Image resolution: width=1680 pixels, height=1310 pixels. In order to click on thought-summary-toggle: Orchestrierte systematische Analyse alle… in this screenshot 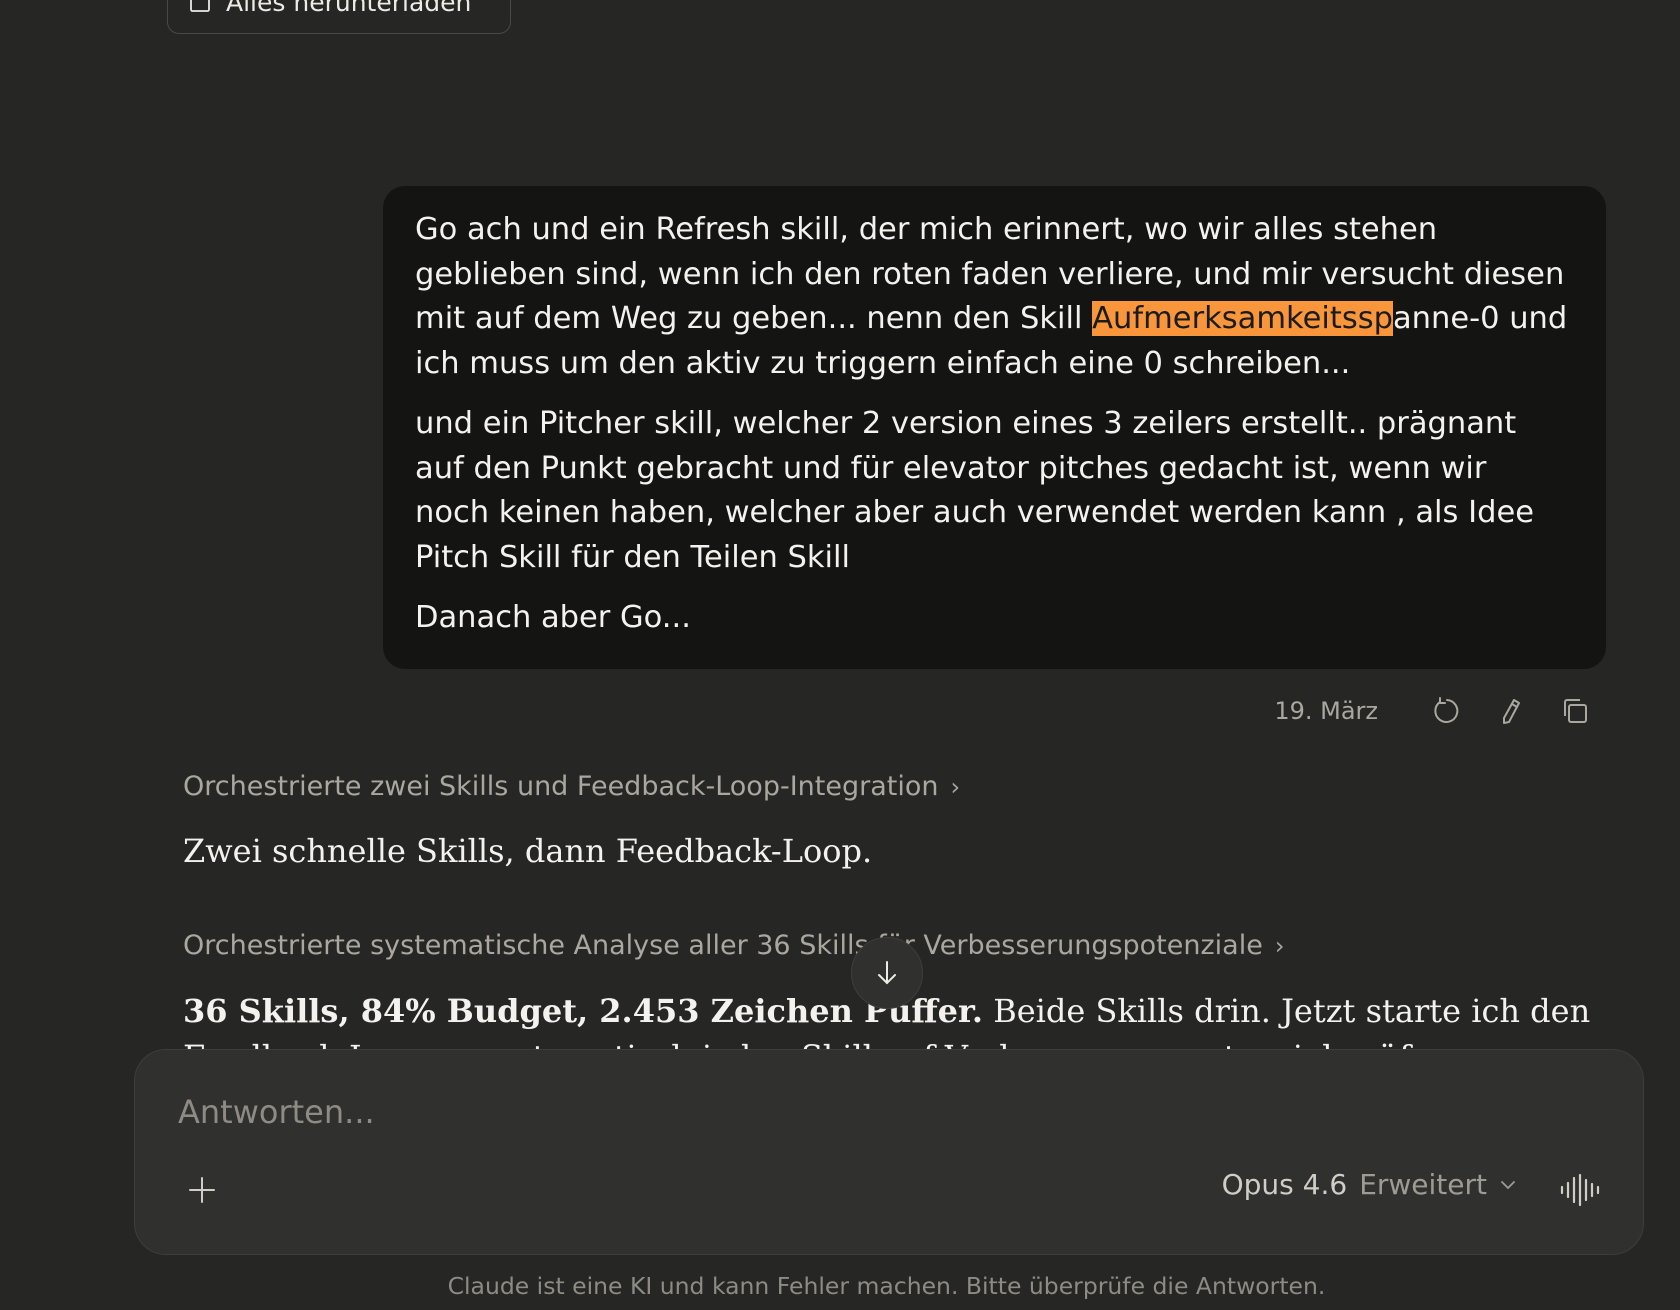, I will do `click(733, 945)`.